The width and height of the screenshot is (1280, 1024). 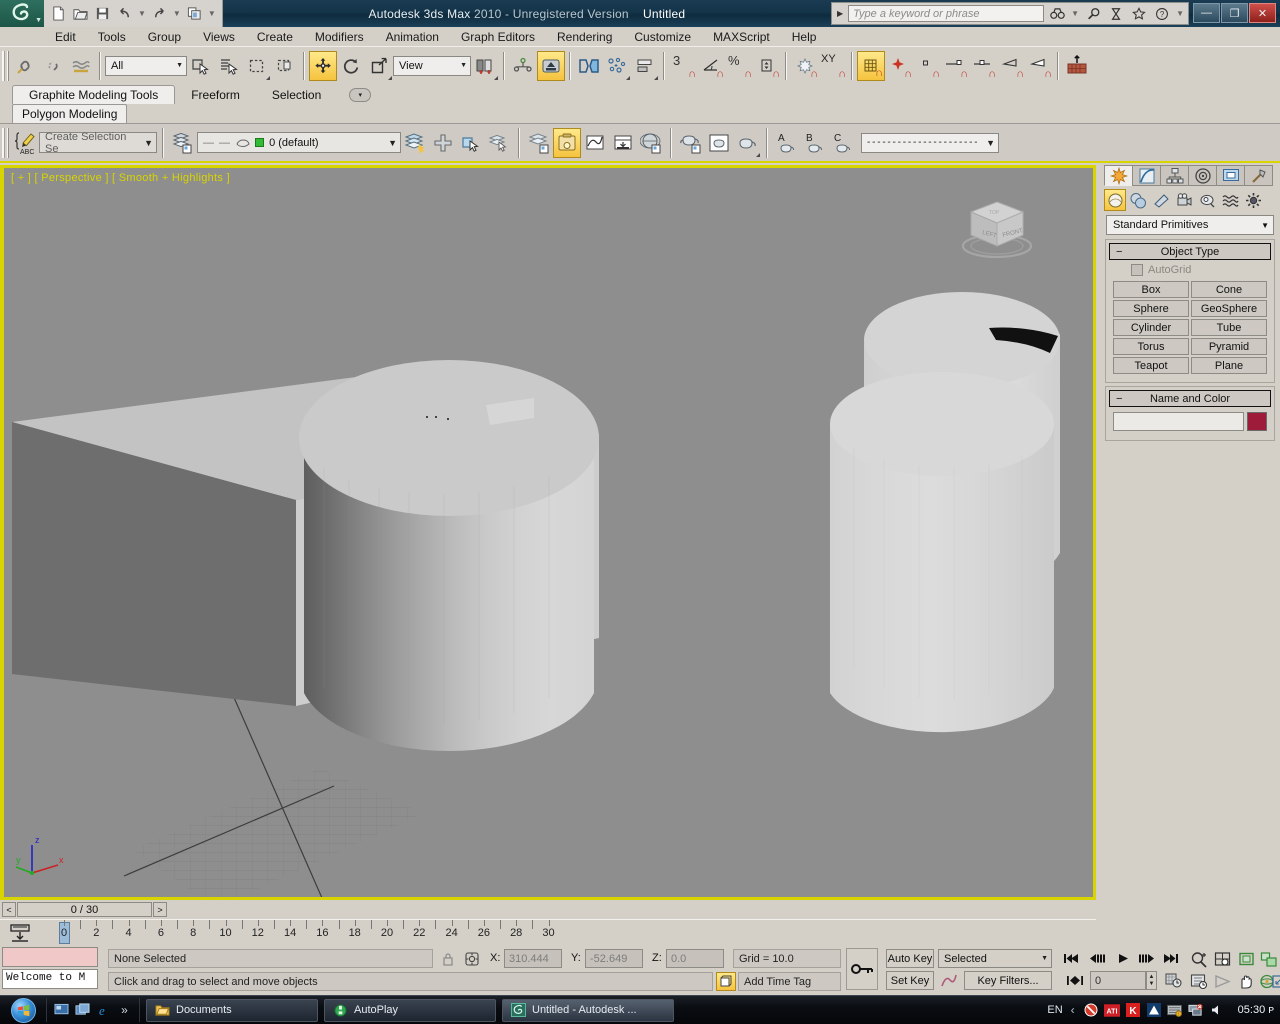 What do you see at coordinates (1258, 175) in the screenshot?
I see `utilities-tab` at bounding box center [1258, 175].